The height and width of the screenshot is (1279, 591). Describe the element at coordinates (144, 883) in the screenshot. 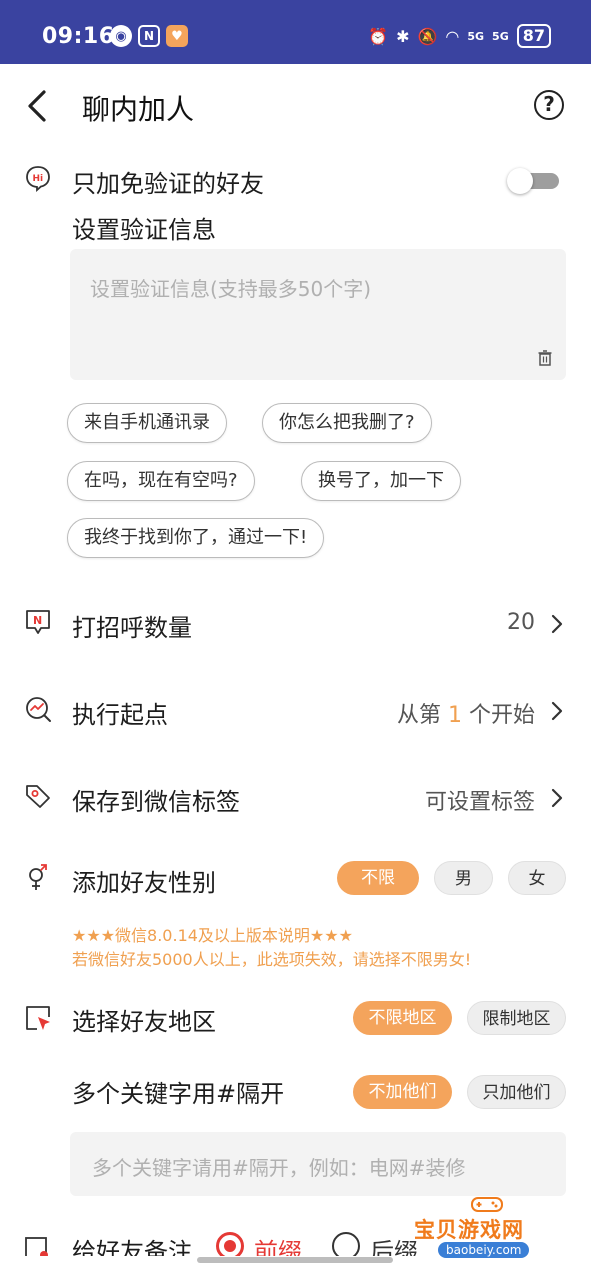

I see `gender-label: 添加好友性别` at that location.